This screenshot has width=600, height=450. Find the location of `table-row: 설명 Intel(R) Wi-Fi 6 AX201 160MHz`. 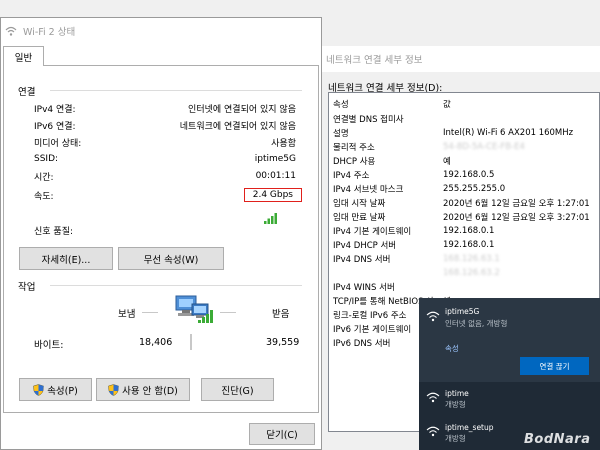

table-row: 설명 Intel(R) Wi-Fi 6 AX201 160MHz is located at coordinates (464, 132).